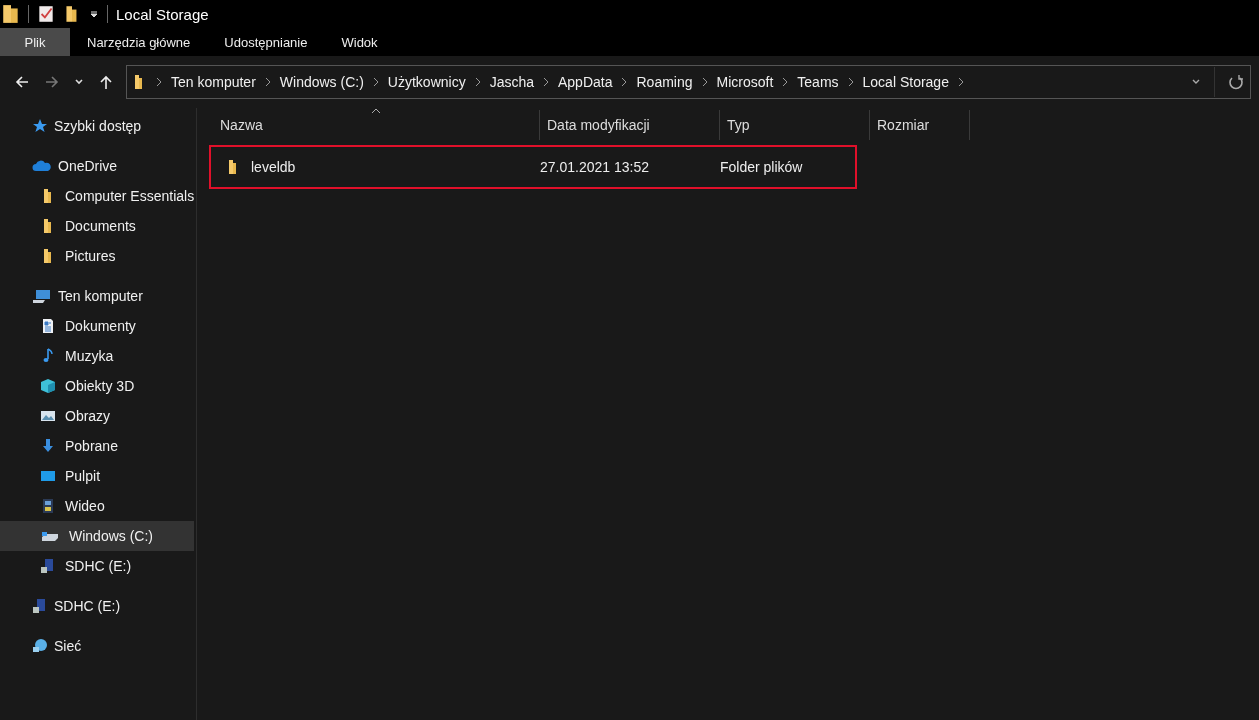  What do you see at coordinates (139, 42) in the screenshot?
I see `ribbon-tab: Narzędzia główne` at bounding box center [139, 42].